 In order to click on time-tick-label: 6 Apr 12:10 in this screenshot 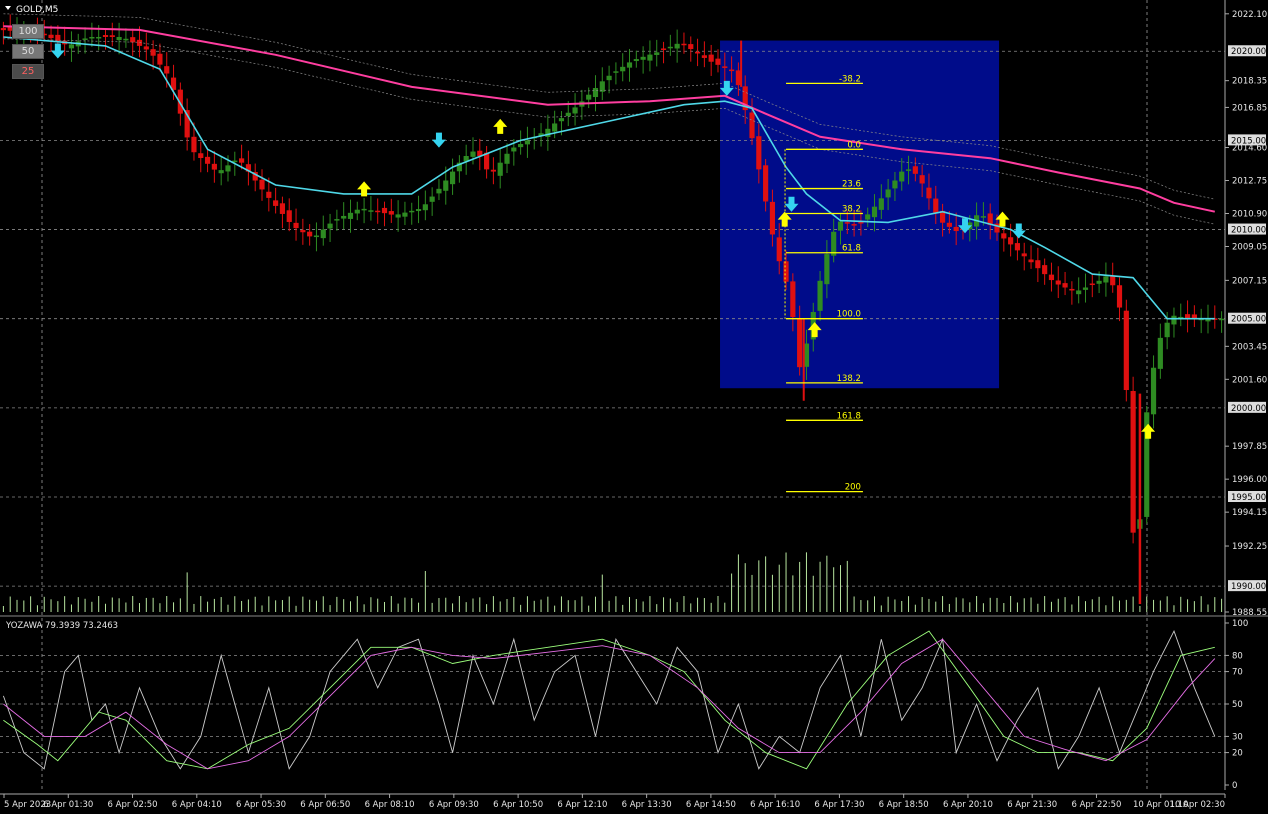, I will do `click(582, 805)`.